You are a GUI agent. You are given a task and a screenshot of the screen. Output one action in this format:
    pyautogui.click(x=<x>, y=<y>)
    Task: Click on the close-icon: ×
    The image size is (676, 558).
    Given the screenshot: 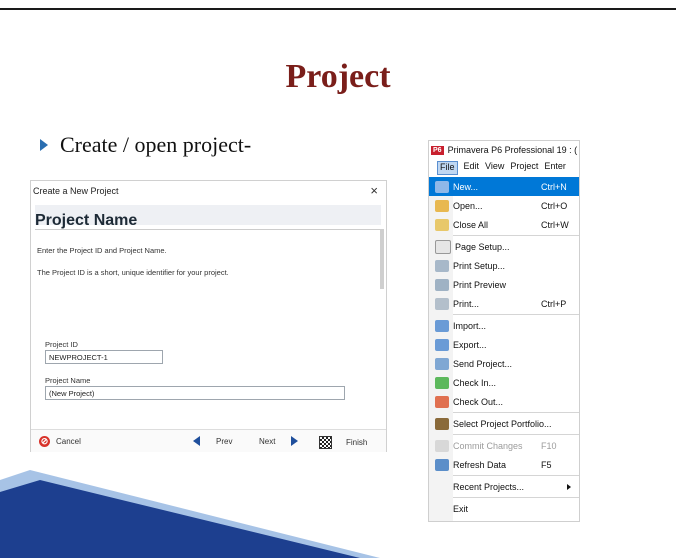 What is the action you would take?
    pyautogui.click(x=374, y=190)
    